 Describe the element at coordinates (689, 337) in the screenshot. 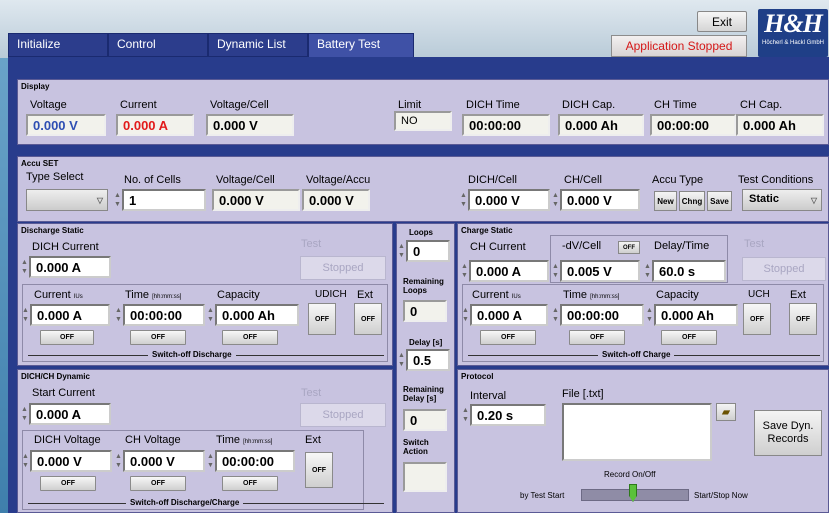

I see `ch-so-capacity-off-button: OFF` at that location.